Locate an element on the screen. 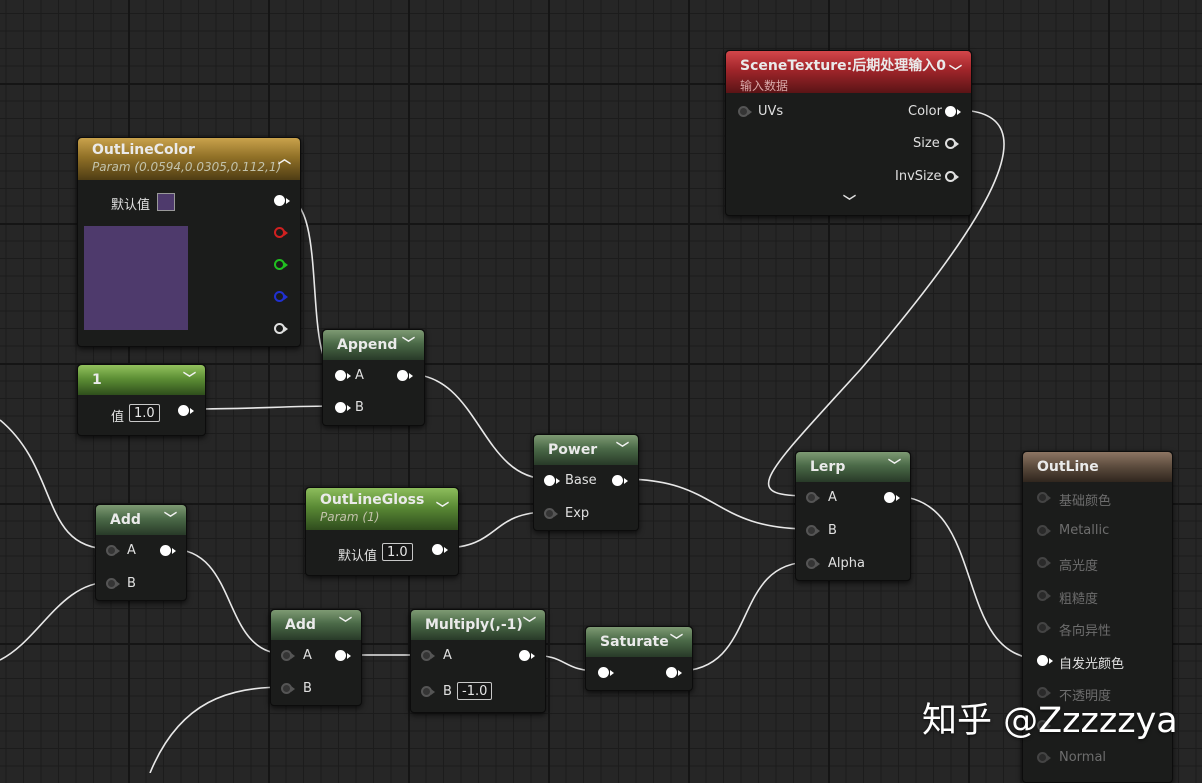 Image resolution: width=1202 pixels, height=783 pixels. wire-offscreen-to-add1-a is located at coordinates (55, 484).